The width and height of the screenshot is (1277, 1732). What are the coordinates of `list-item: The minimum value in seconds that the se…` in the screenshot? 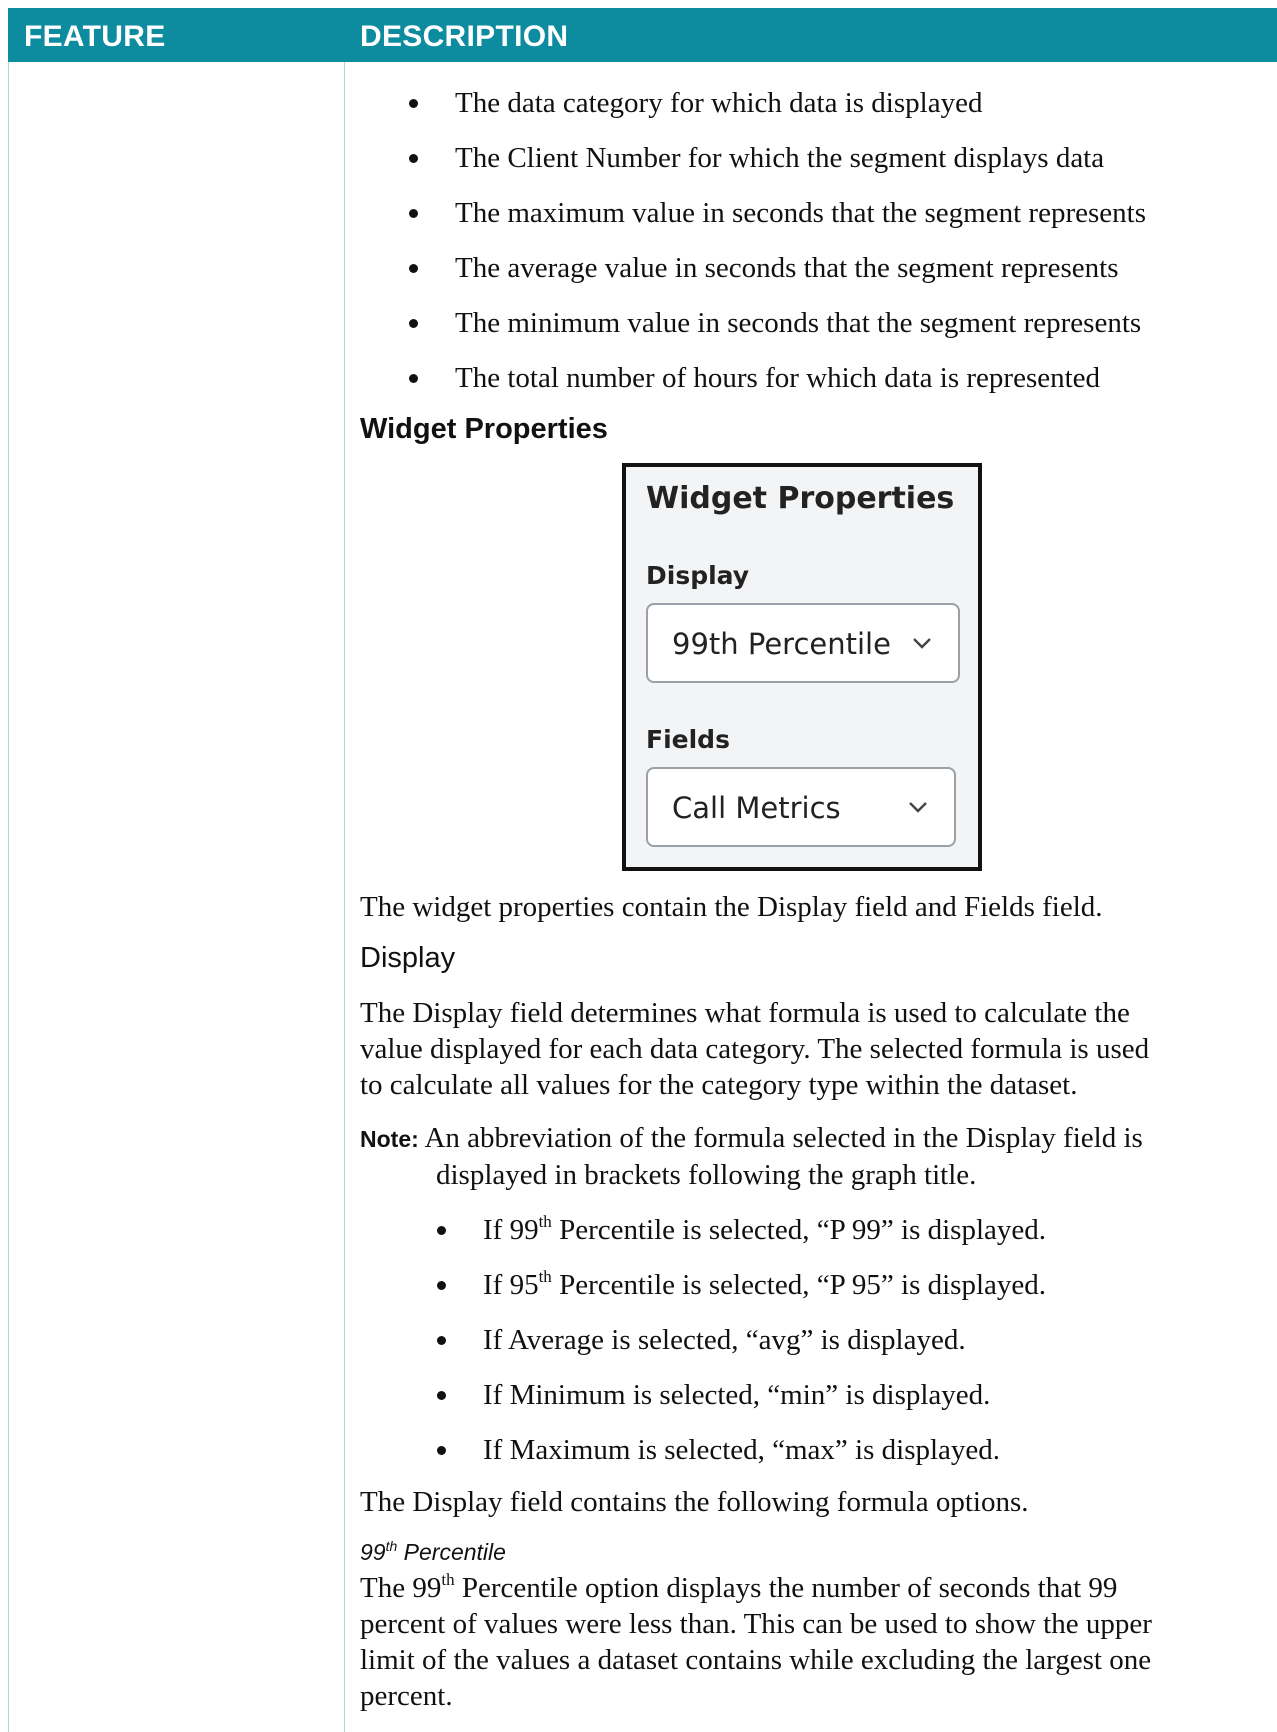 It's located at (798, 323).